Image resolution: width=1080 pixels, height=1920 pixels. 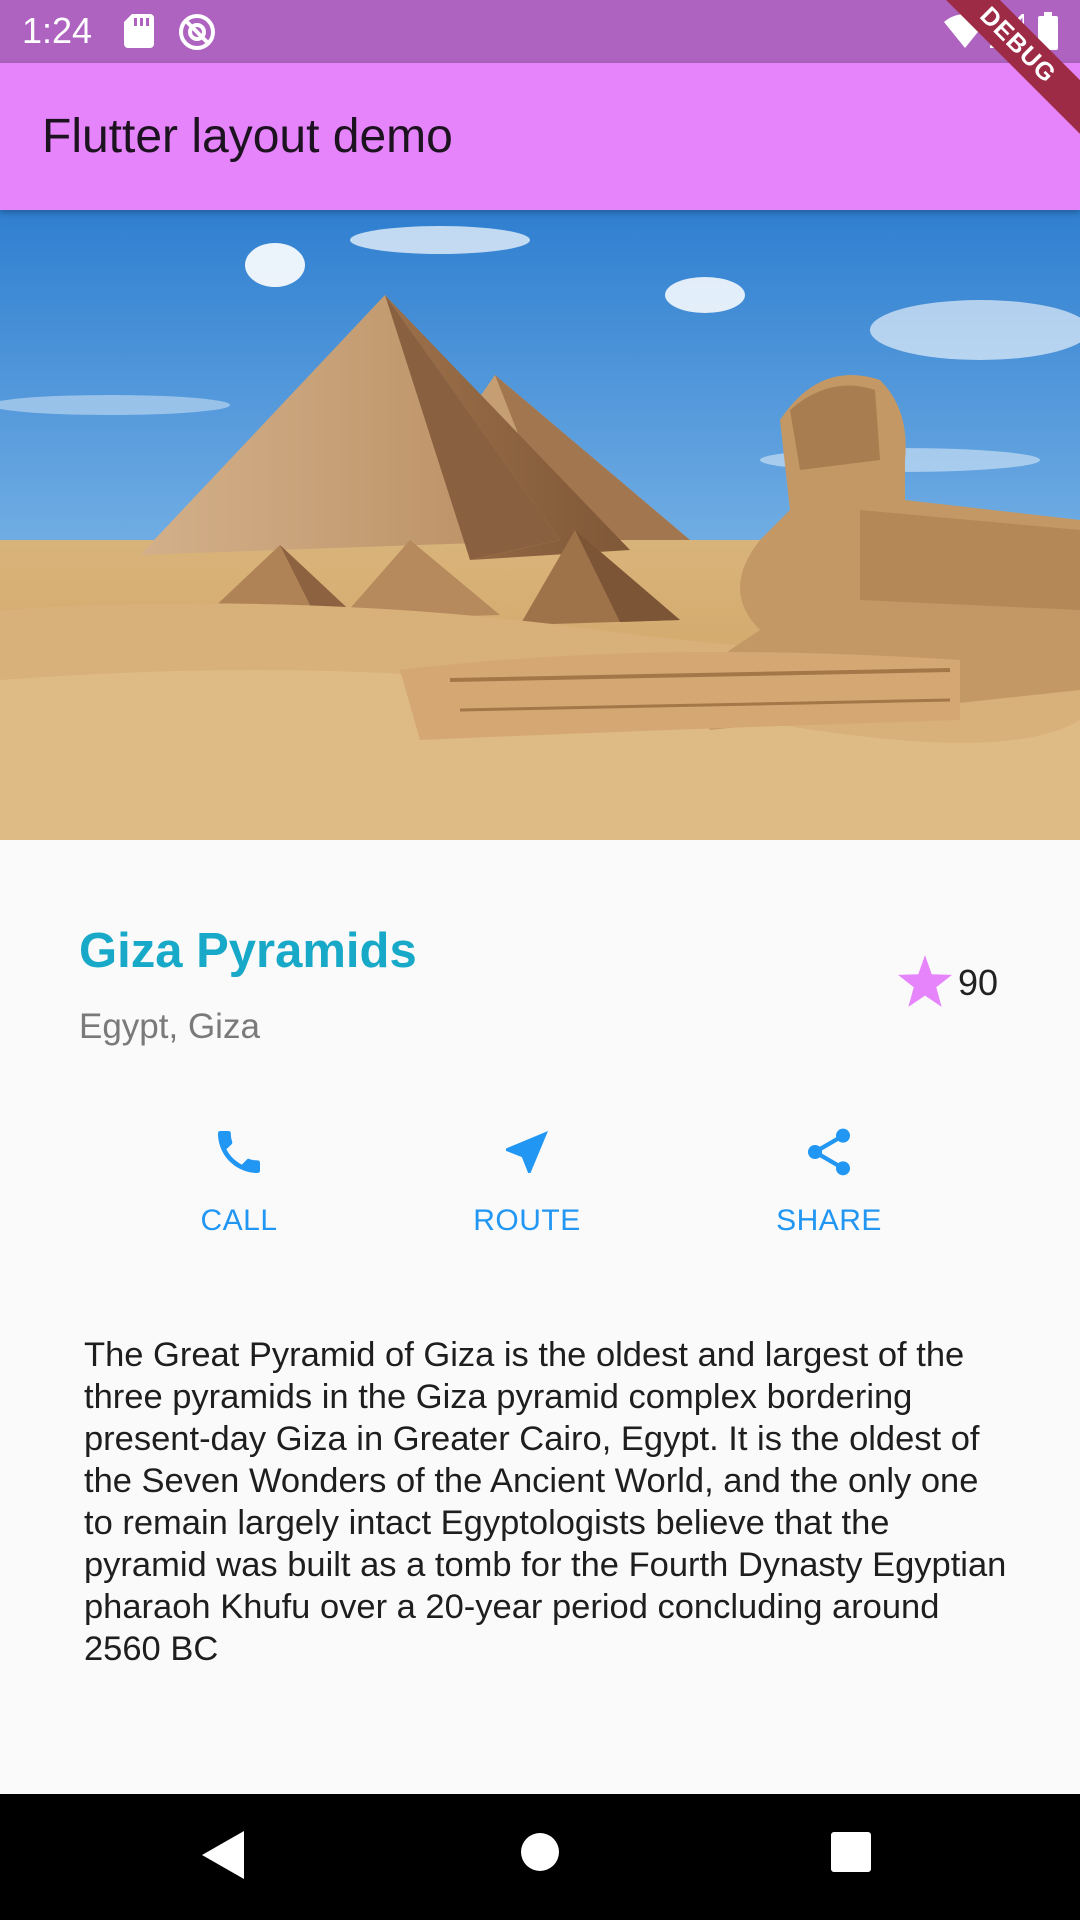 I want to click on call-label: CALL, so click(x=239, y=1220).